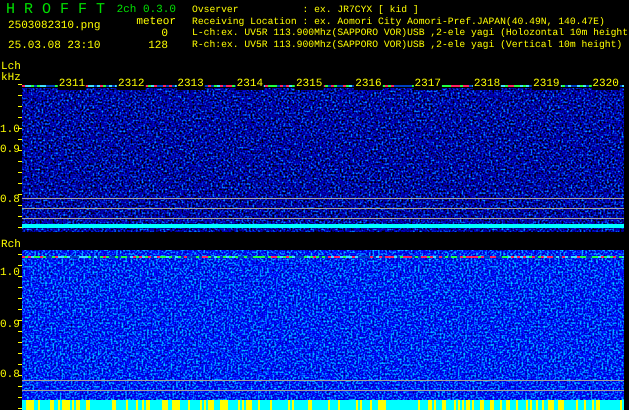 The height and width of the screenshot is (410, 629). Describe the element at coordinates (250, 84) in the screenshot. I see `time-label: 2314` at that location.